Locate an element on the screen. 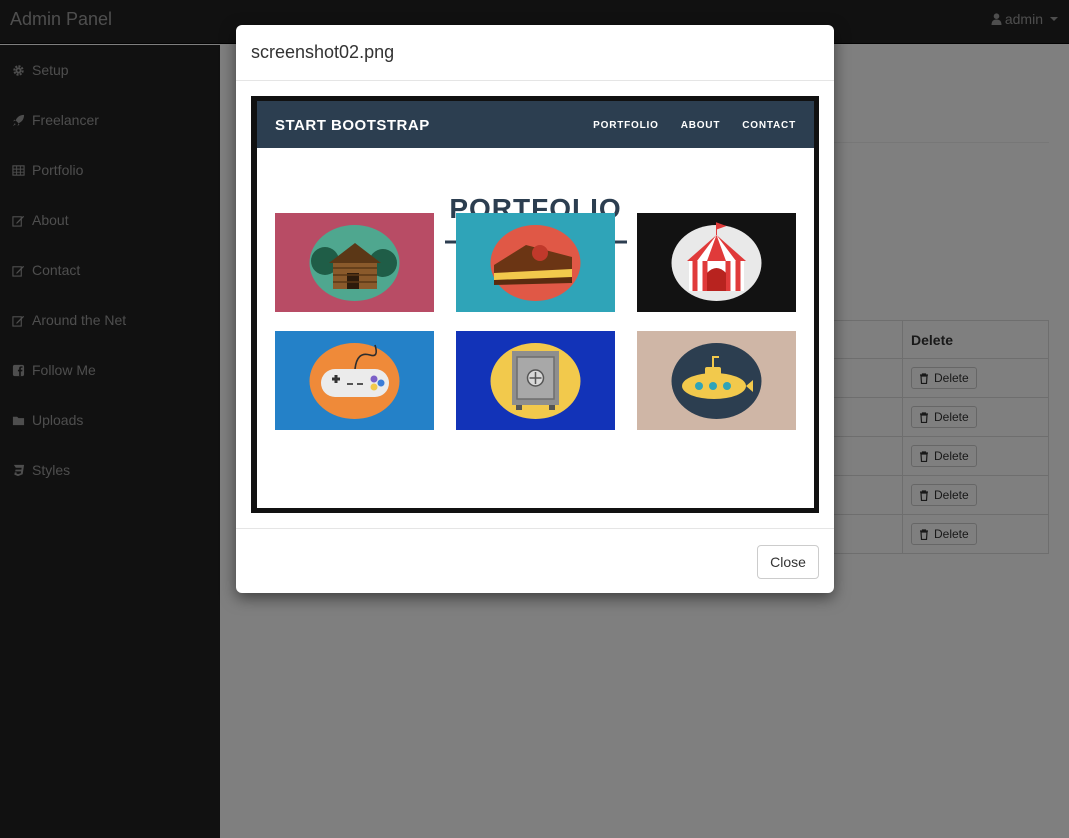  preview-nav-link: CONTACT is located at coordinates (769, 125).